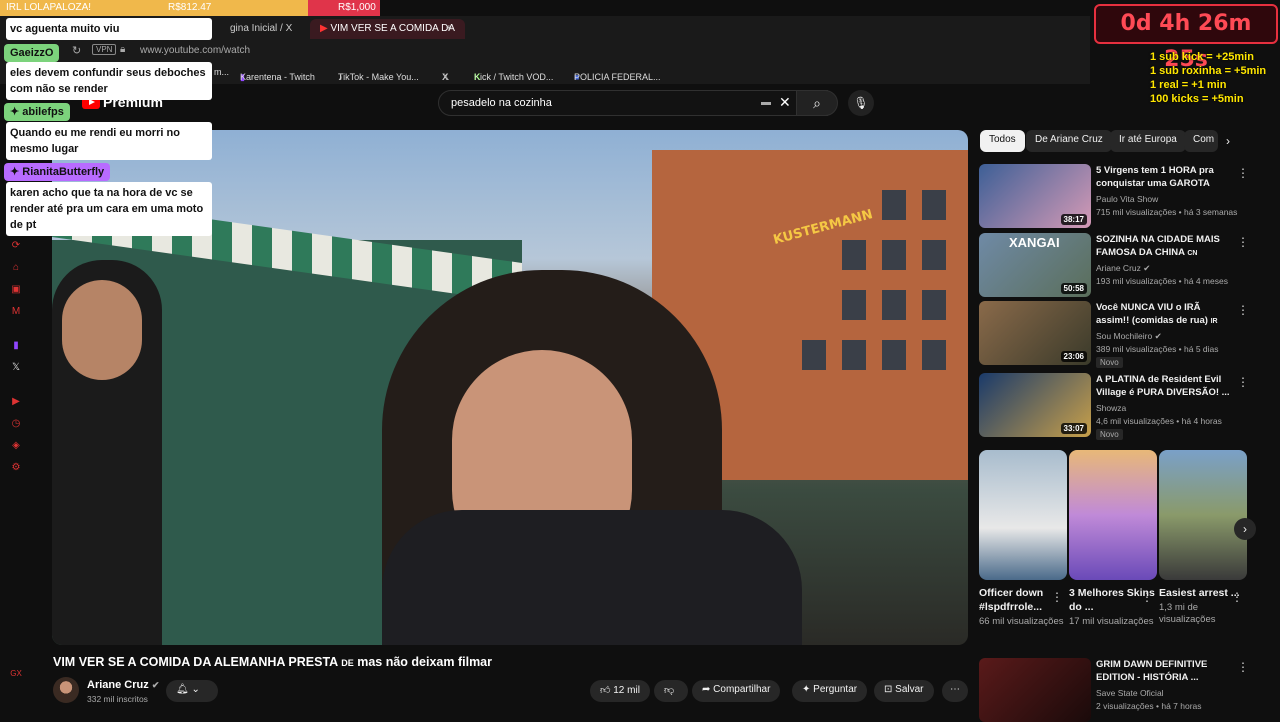 The image size is (1280, 722). Describe the element at coordinates (104, 49) in the screenshot. I see `vpn-badge: VPN` at that location.